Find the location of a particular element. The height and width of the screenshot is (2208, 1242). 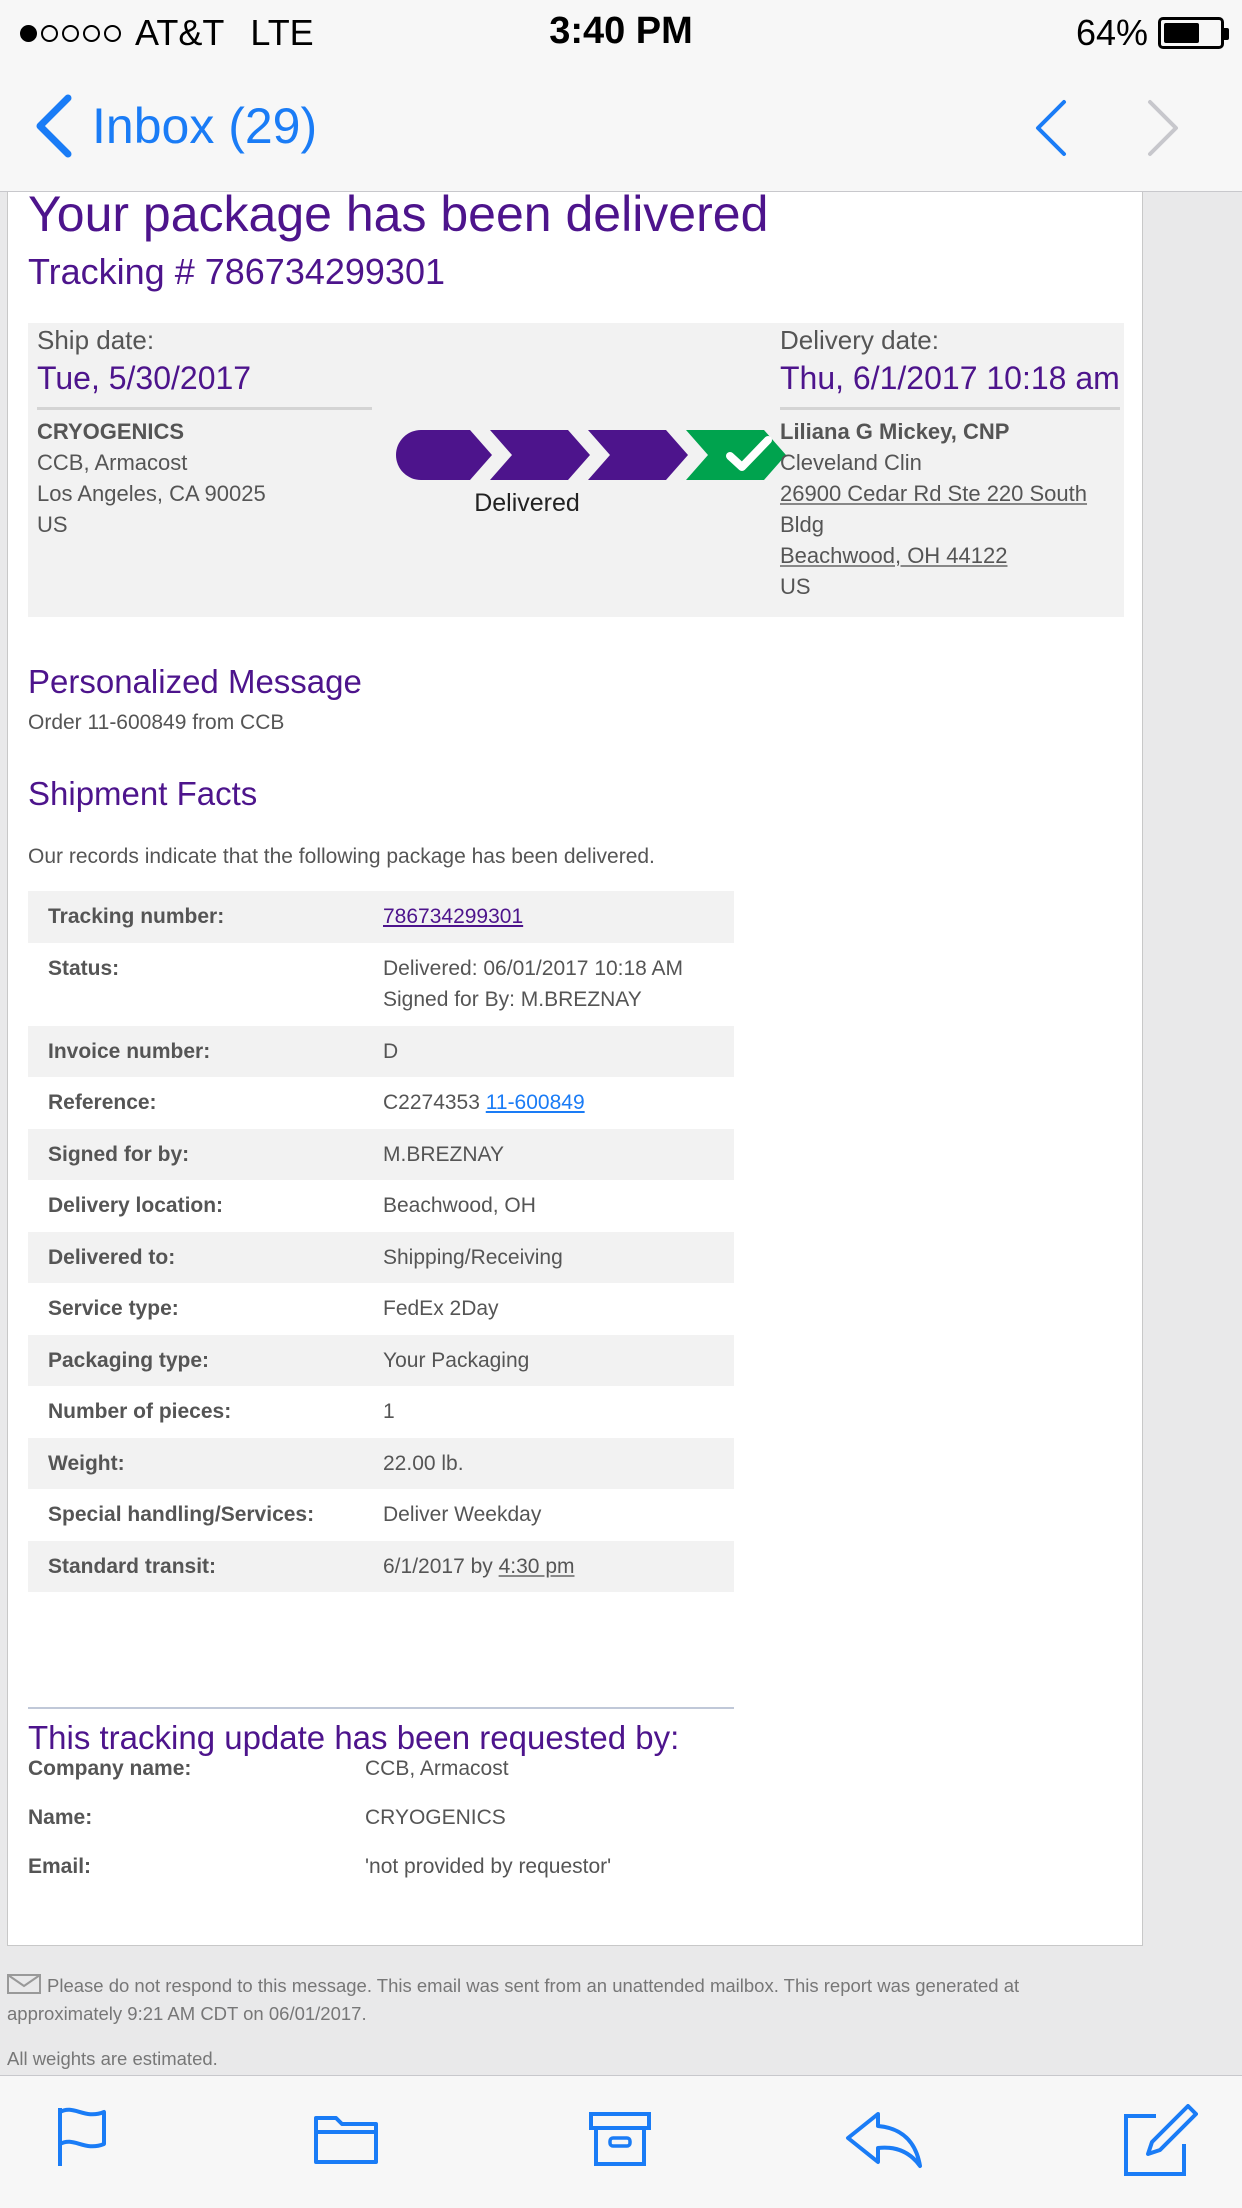

recipient-line1: Cleveland Clin is located at coordinates (851, 462).